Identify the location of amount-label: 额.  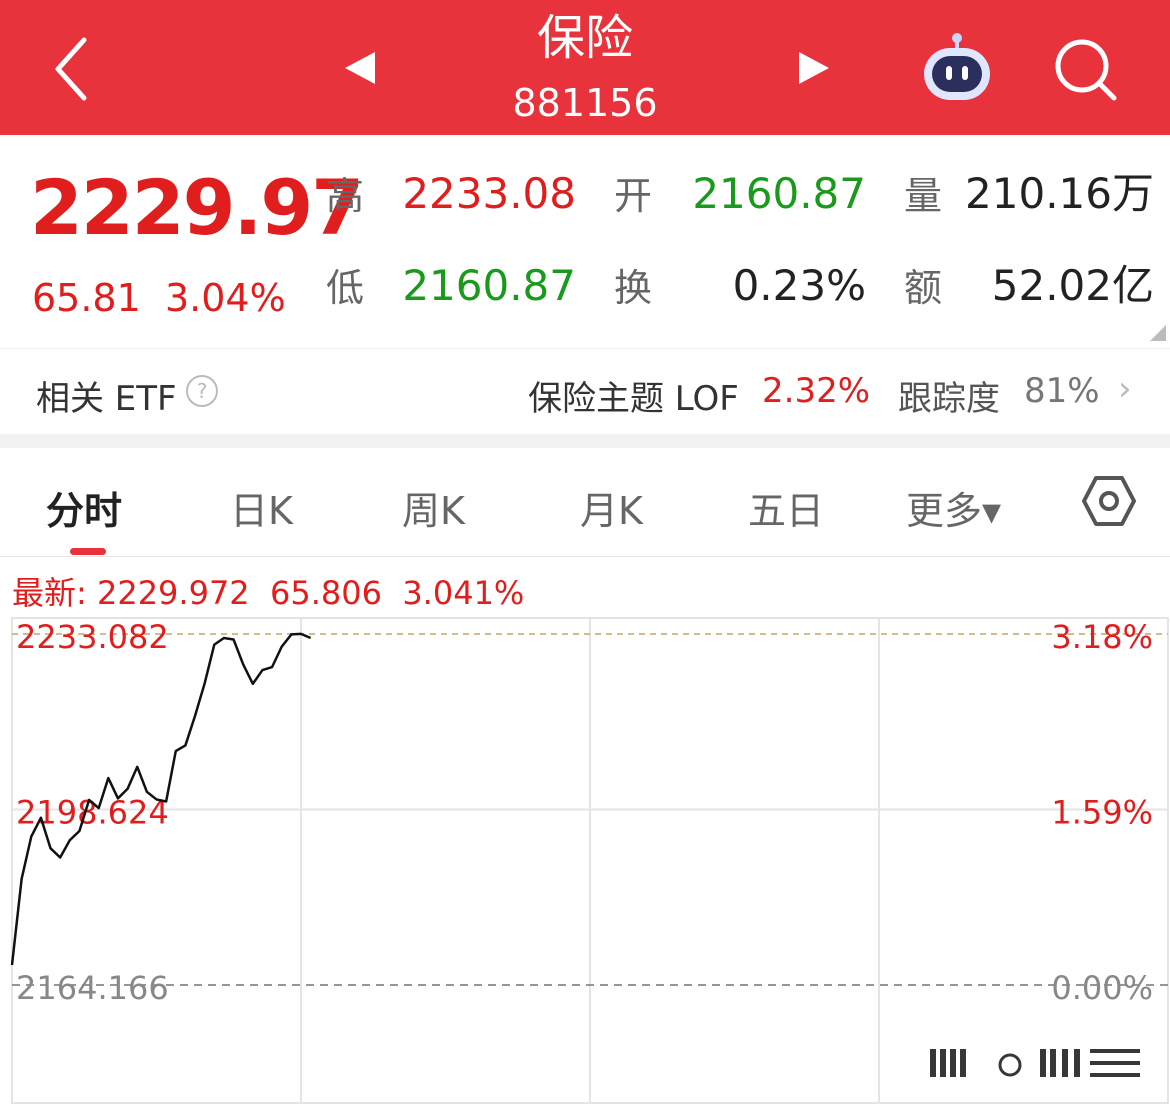
(923, 288).